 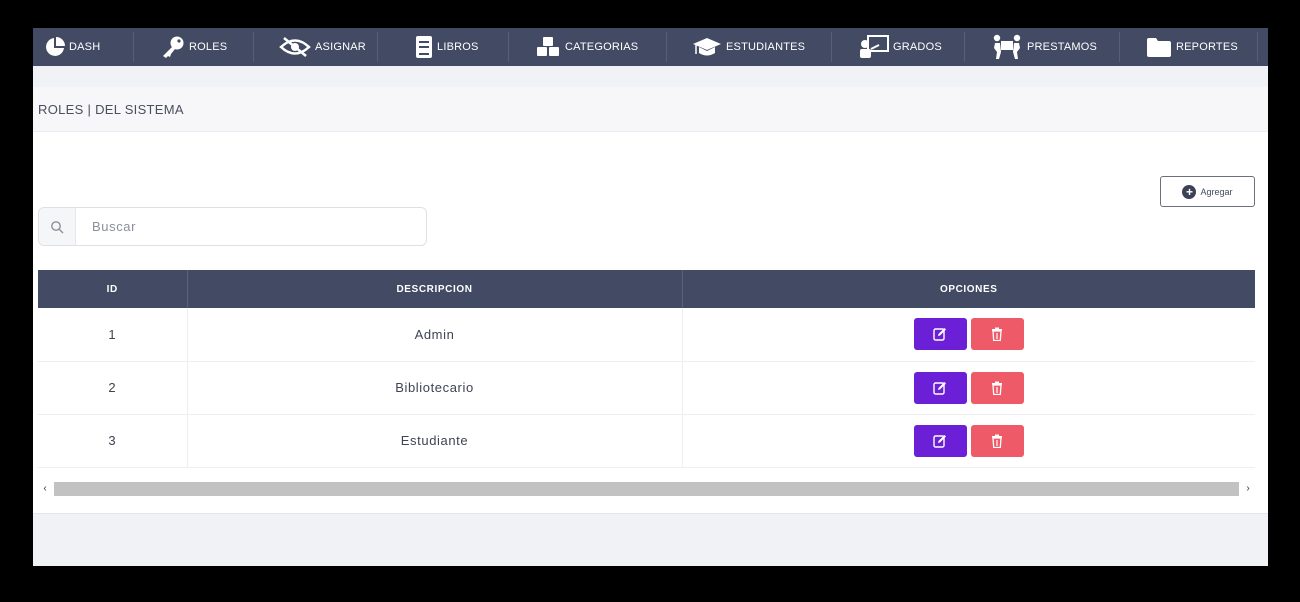 What do you see at coordinates (55, 47) in the screenshot?
I see `pie-chart-icon` at bounding box center [55, 47].